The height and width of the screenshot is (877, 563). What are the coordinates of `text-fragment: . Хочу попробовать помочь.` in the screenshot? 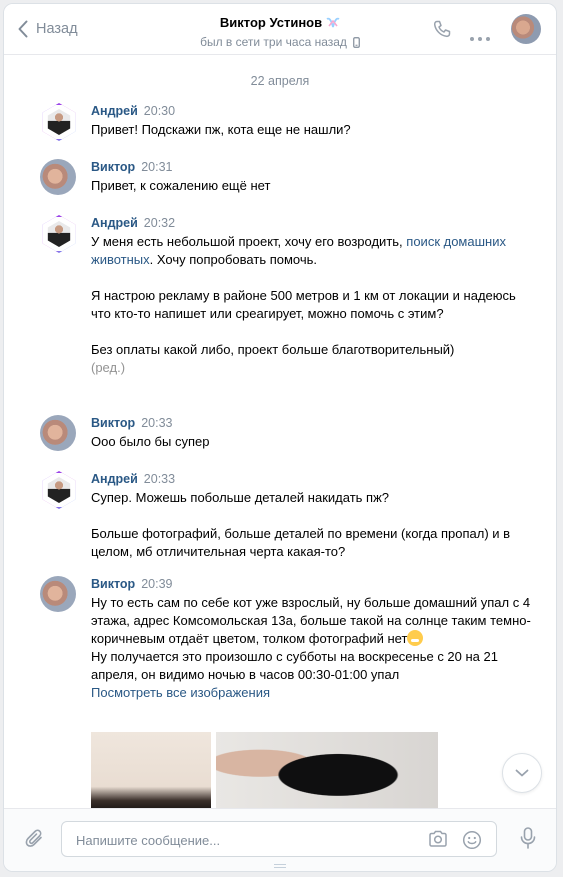 It's located at (233, 259).